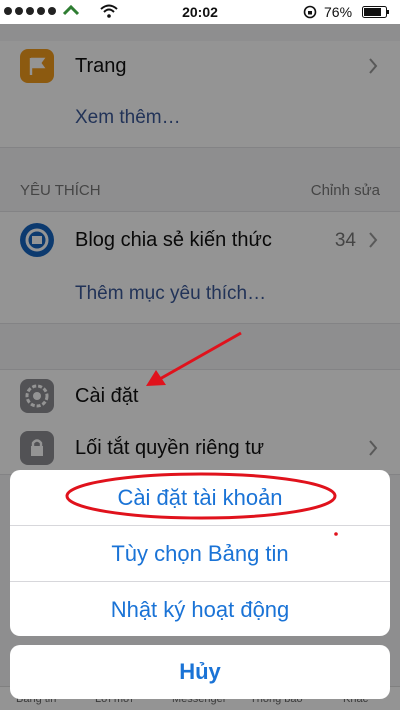  What do you see at coordinates (200, 497) in the screenshot?
I see `account-settings-option: Cài đặt tài khoản` at bounding box center [200, 497].